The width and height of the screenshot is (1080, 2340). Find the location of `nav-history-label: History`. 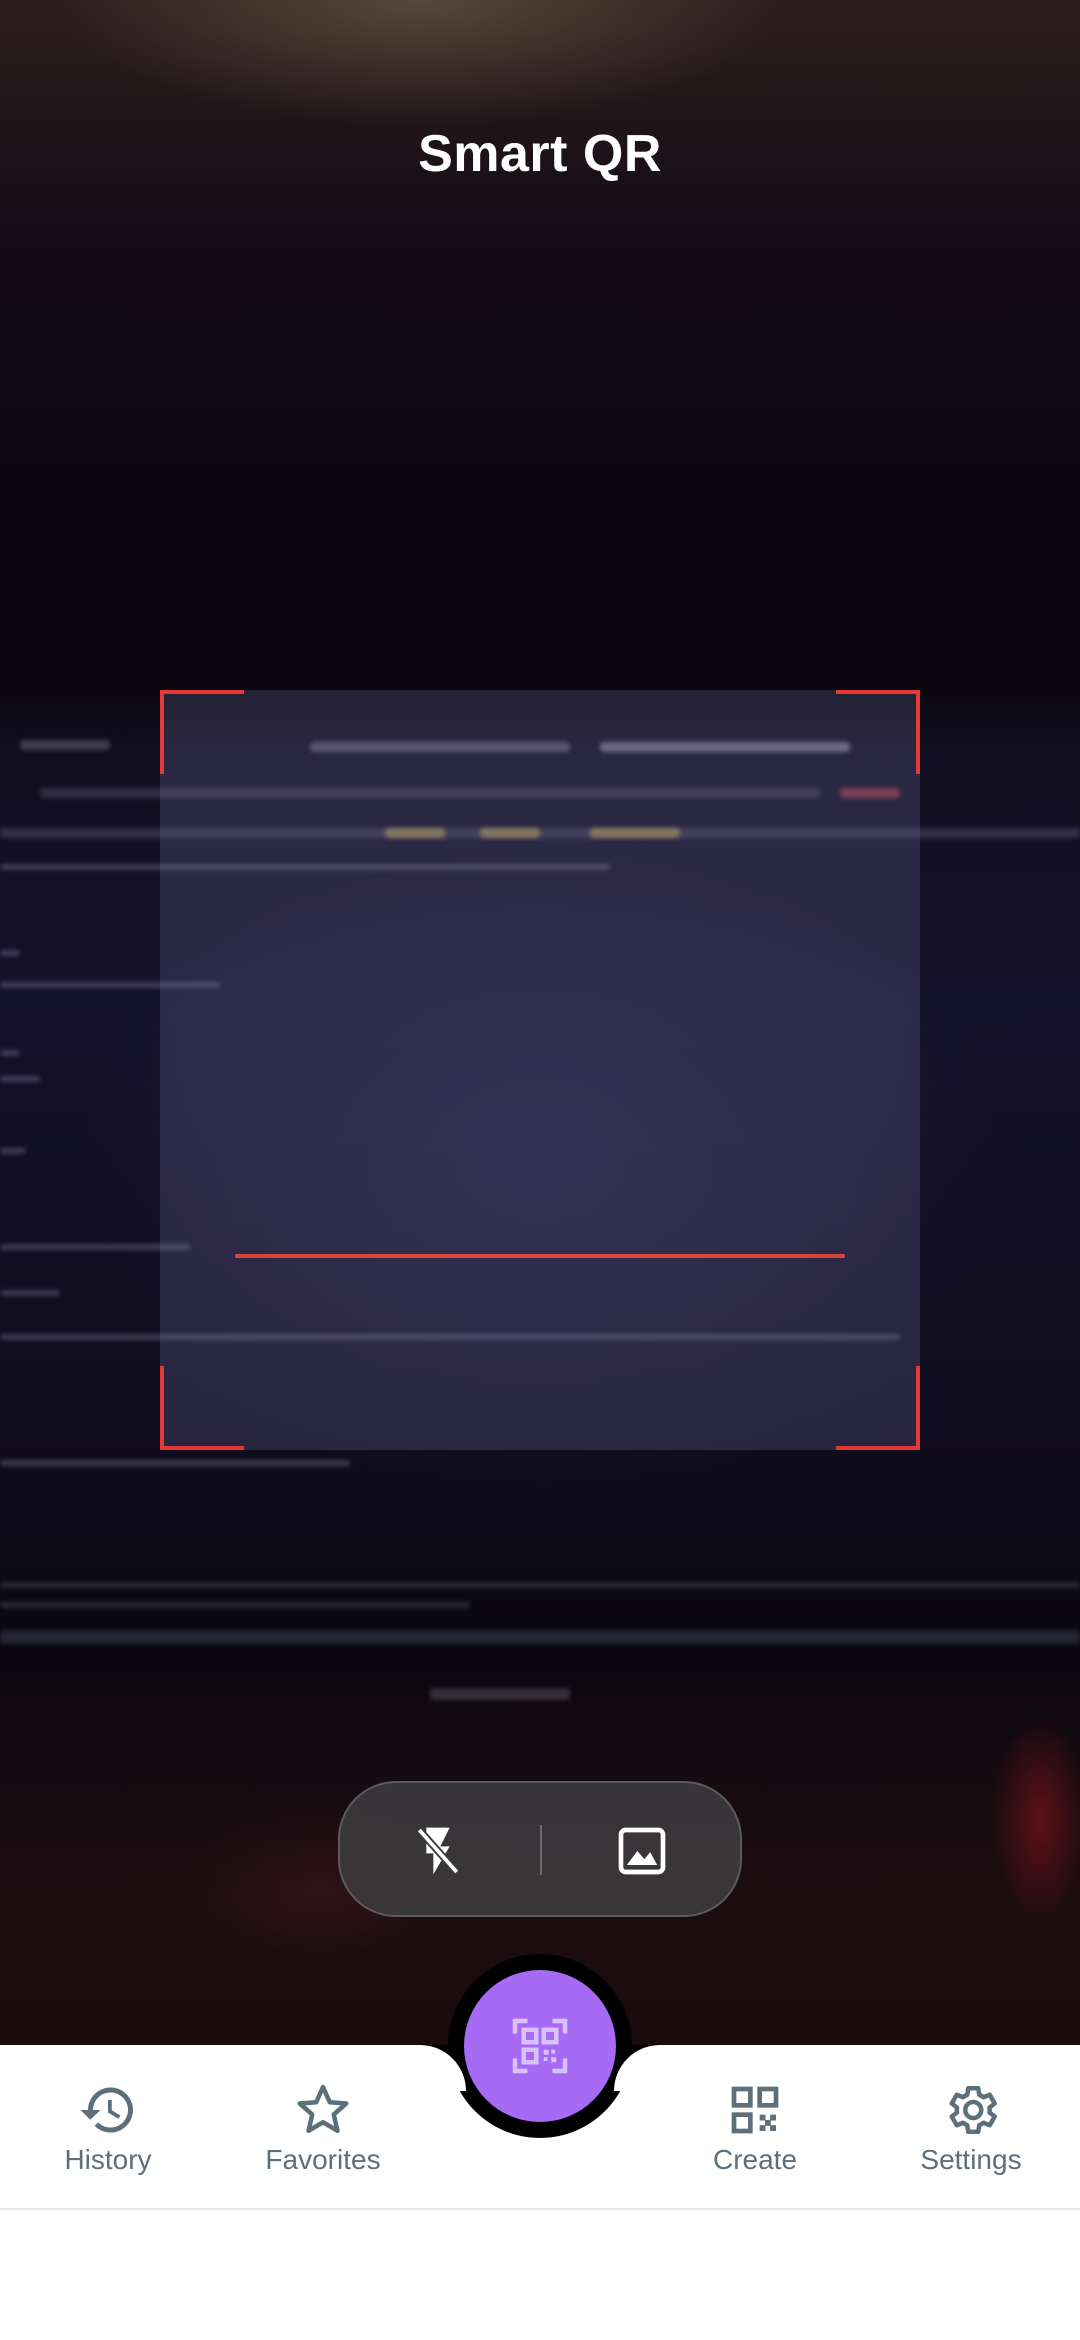

nav-history-label: History is located at coordinates (108, 2159).